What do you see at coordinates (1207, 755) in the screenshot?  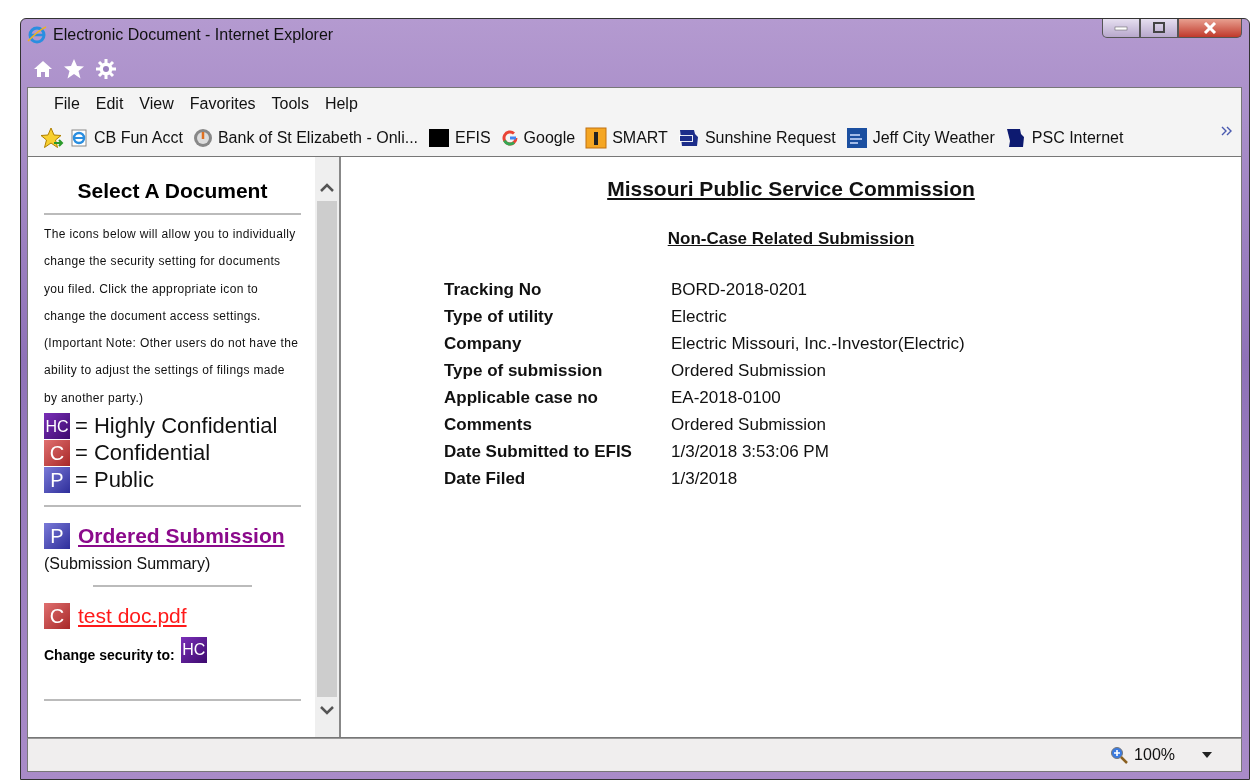 I see `dropdown-icon` at bounding box center [1207, 755].